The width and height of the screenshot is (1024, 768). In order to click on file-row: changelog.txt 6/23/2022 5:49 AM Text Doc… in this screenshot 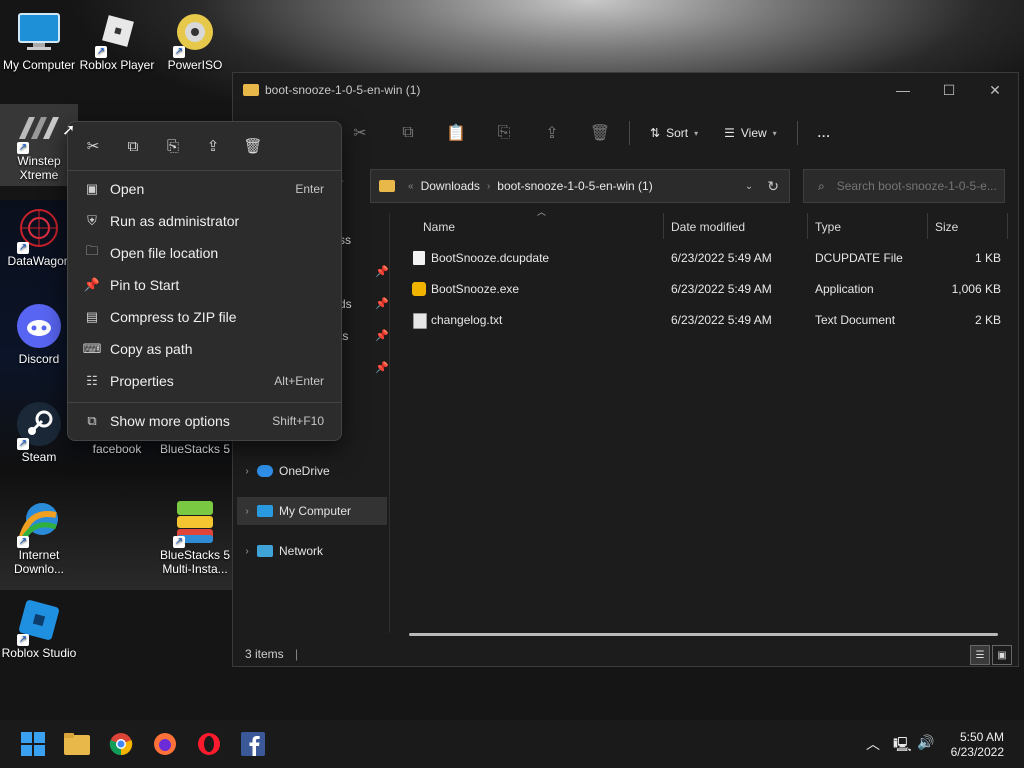, I will do `click(709, 320)`.